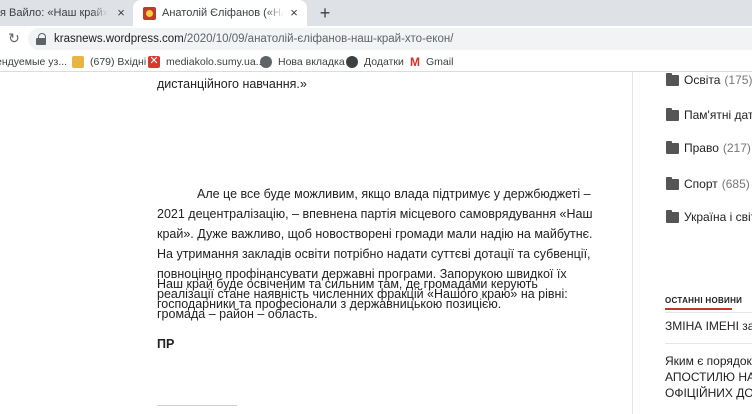 The width and height of the screenshot is (752, 414). What do you see at coordinates (708, 361) in the screenshot?
I see `news-link-line: Яким є порядок п` at bounding box center [708, 361].